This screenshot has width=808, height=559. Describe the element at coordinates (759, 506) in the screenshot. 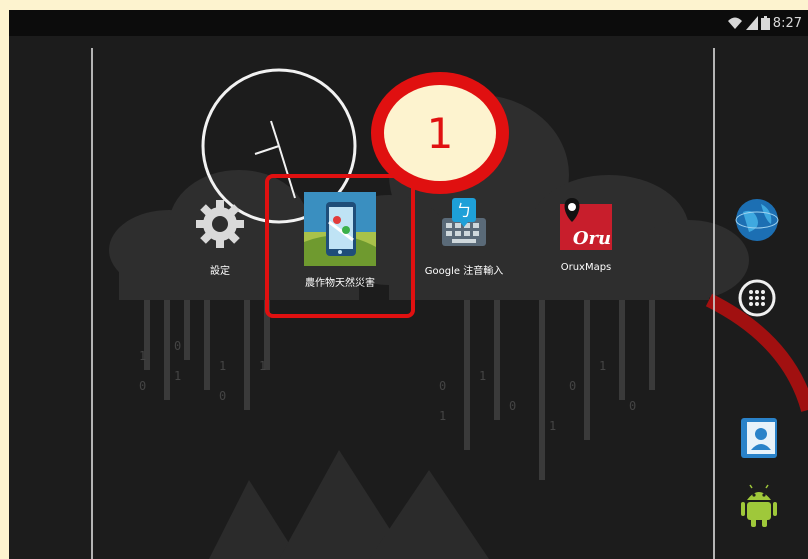

I see `android-icon` at that location.